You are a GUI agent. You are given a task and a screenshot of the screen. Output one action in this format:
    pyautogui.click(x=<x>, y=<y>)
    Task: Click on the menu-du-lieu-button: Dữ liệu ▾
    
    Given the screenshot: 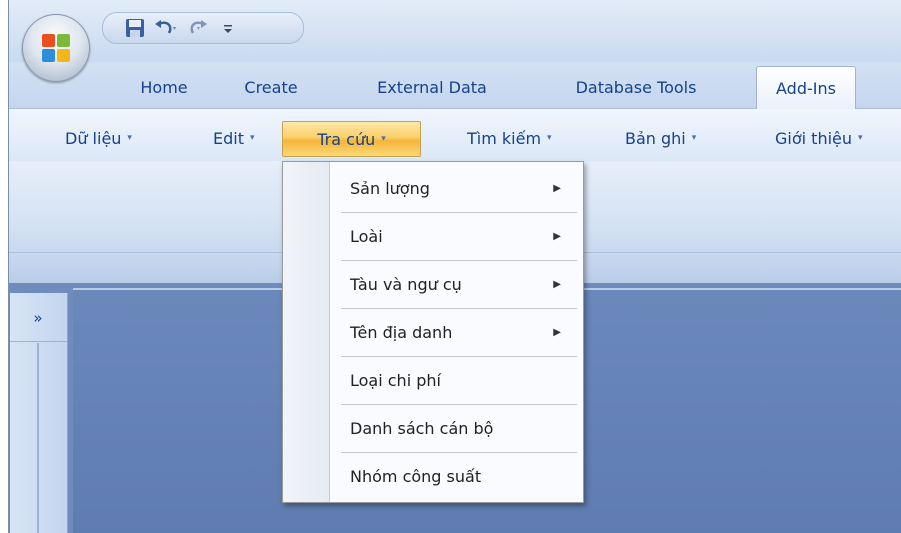 What is the action you would take?
    pyautogui.click(x=98, y=138)
    